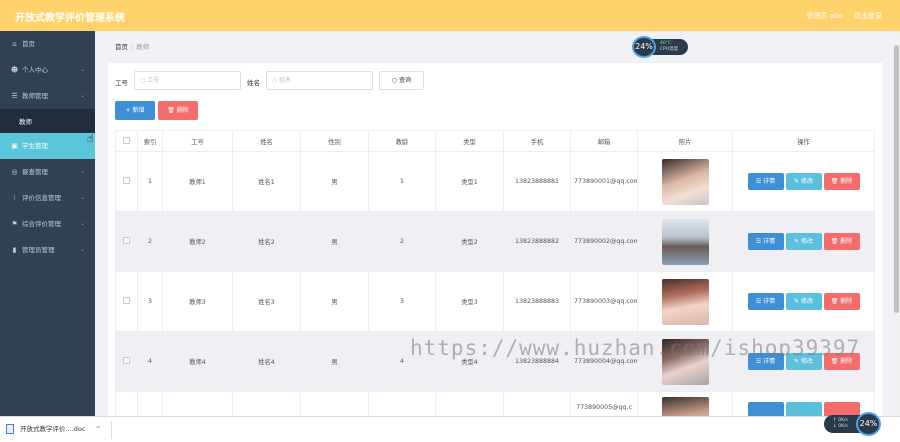 The height and width of the screenshot is (442, 900). I want to click on column-header: 类型, so click(469, 141).